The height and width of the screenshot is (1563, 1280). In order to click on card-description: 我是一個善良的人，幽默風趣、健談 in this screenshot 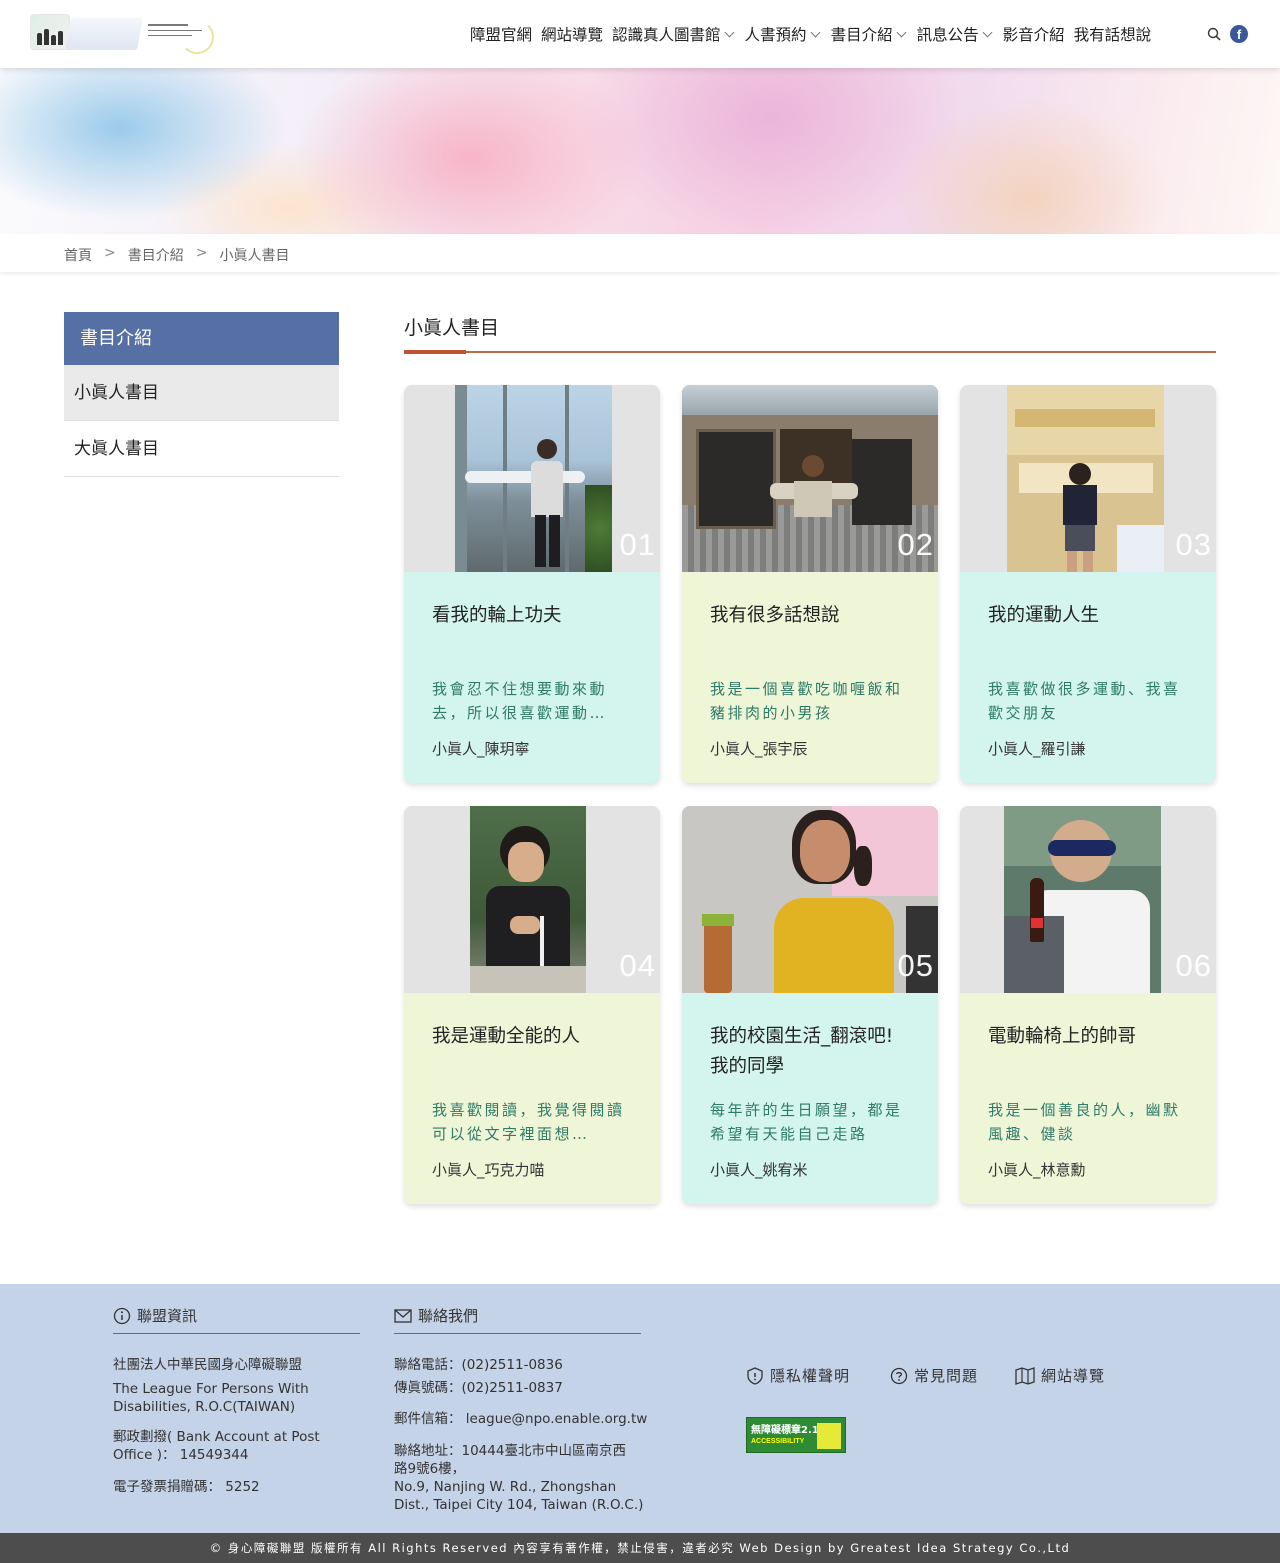, I will do `click(1084, 1122)`.